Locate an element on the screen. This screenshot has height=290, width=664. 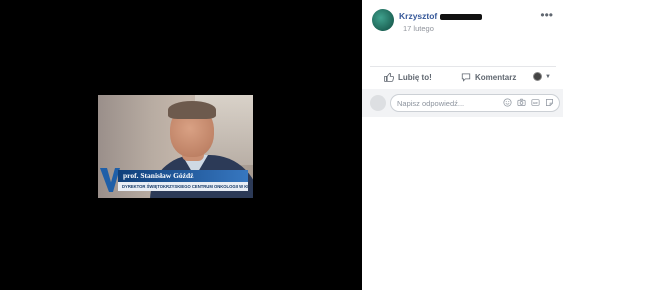
emoji-icon is located at coordinates (507, 102).